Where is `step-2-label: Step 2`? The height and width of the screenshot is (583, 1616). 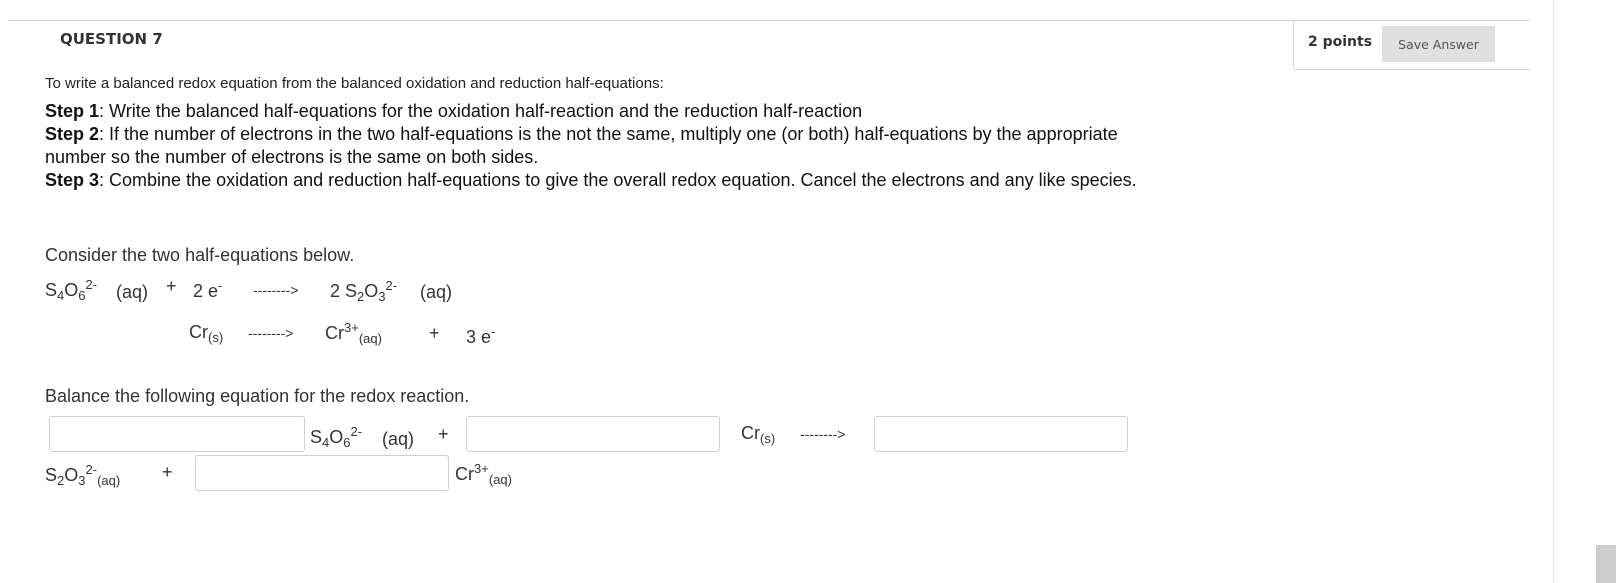
step-2-label: Step 2 is located at coordinates (72, 134).